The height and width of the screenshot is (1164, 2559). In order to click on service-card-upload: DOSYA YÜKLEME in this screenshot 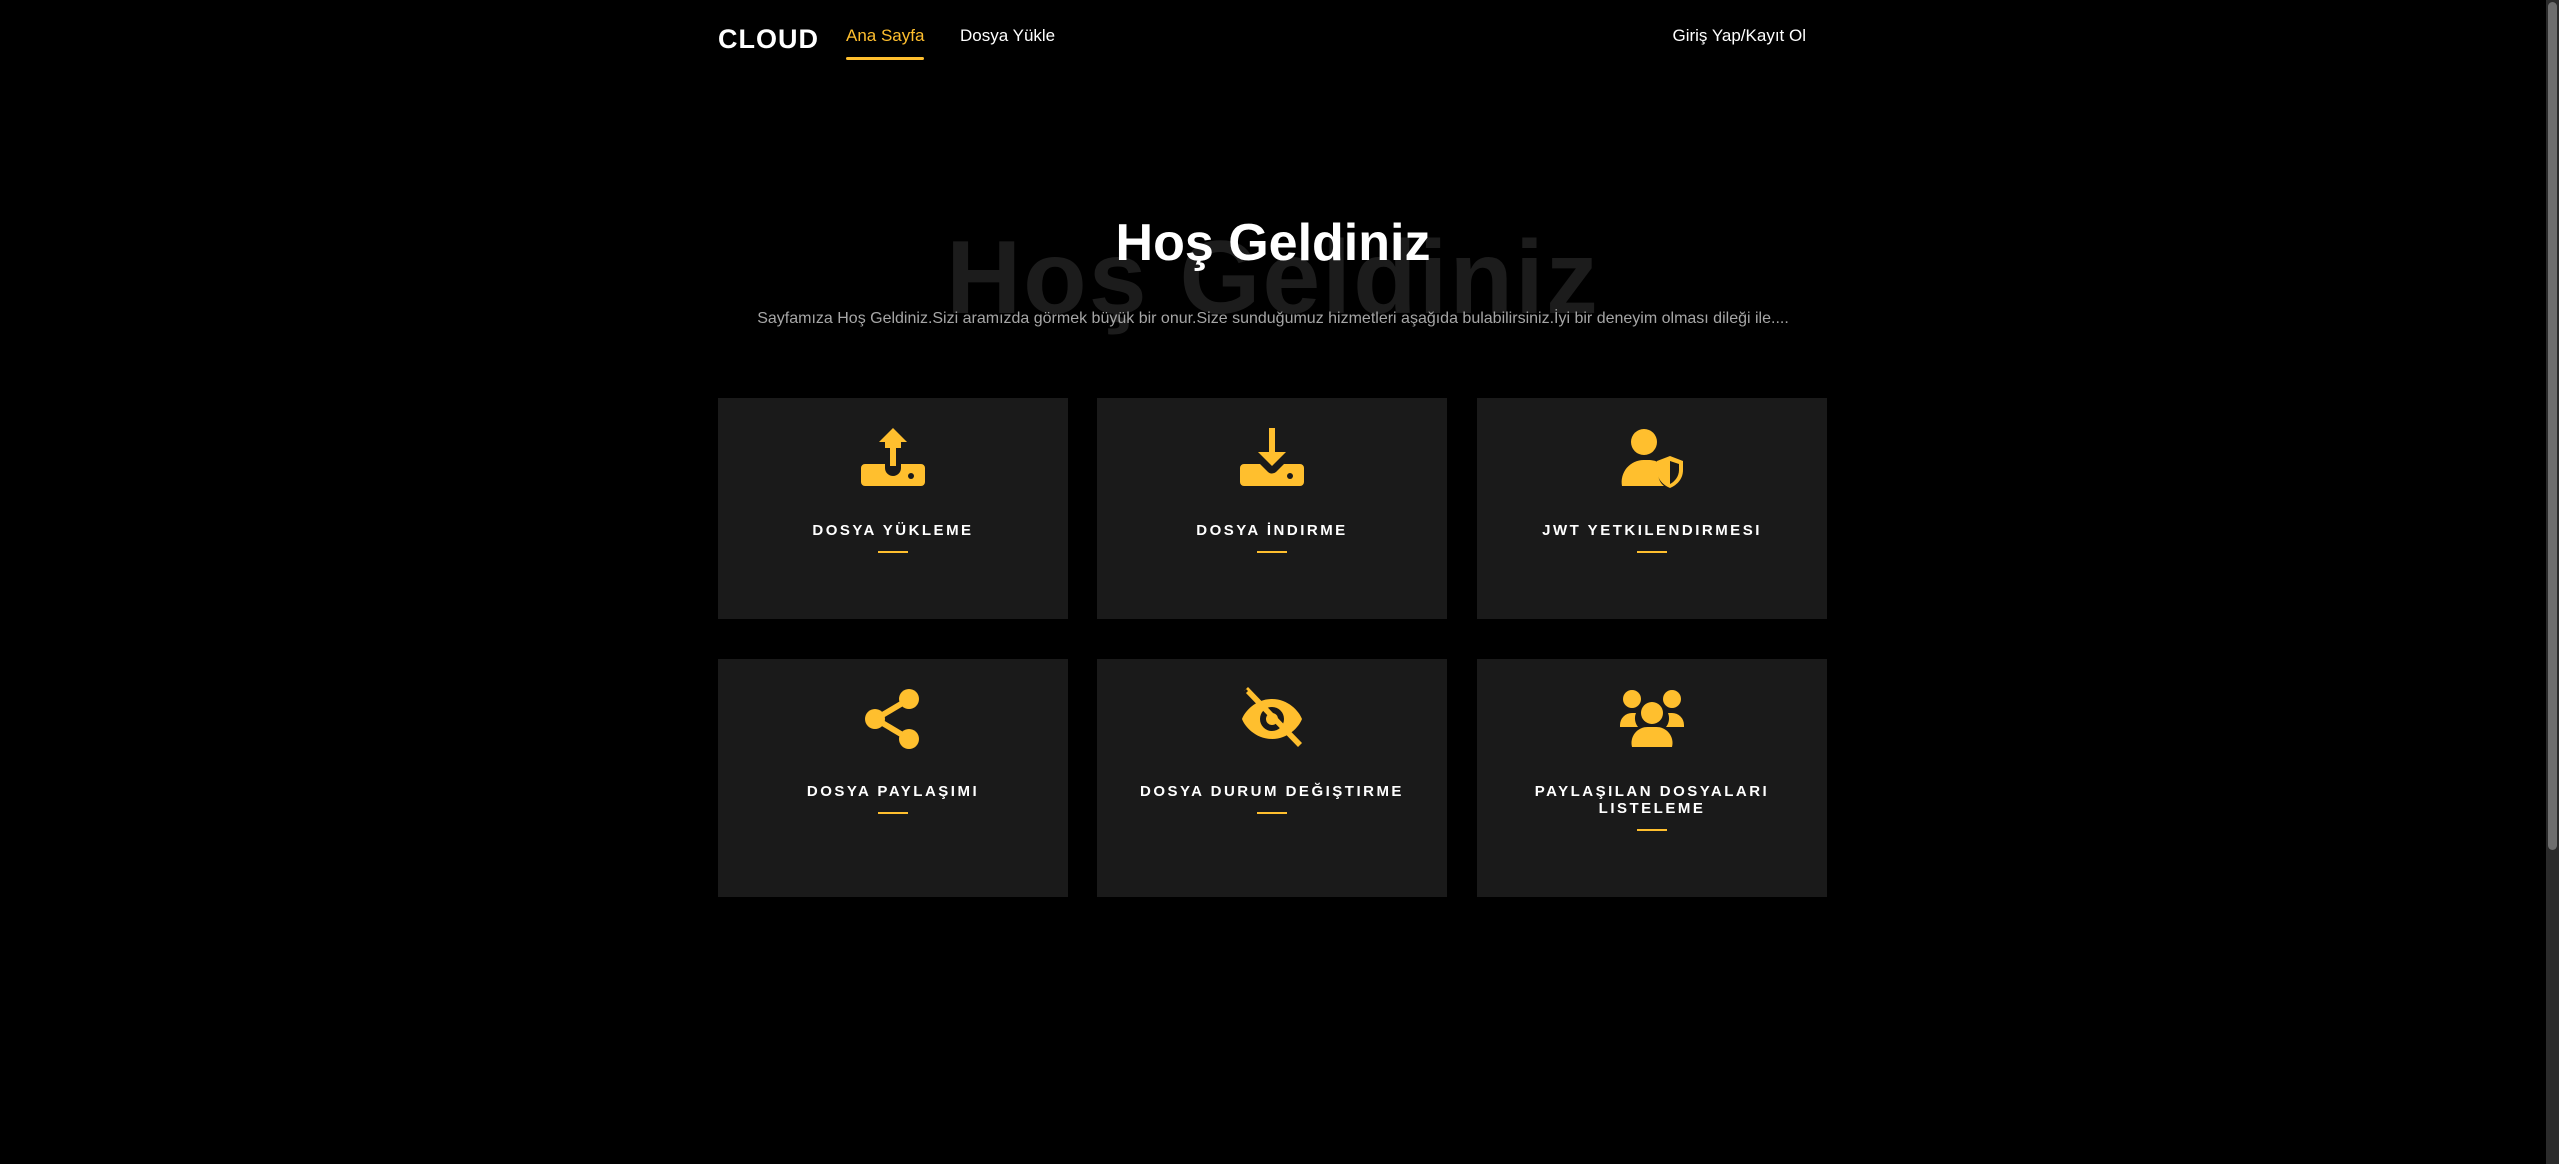, I will do `click(893, 508)`.